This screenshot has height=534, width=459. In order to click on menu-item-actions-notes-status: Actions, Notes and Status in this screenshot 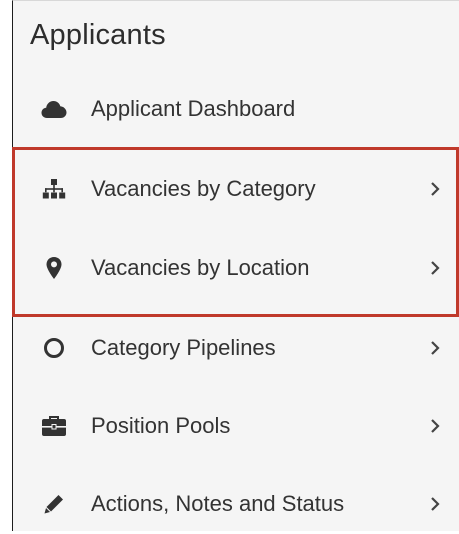, I will do `click(236, 504)`.